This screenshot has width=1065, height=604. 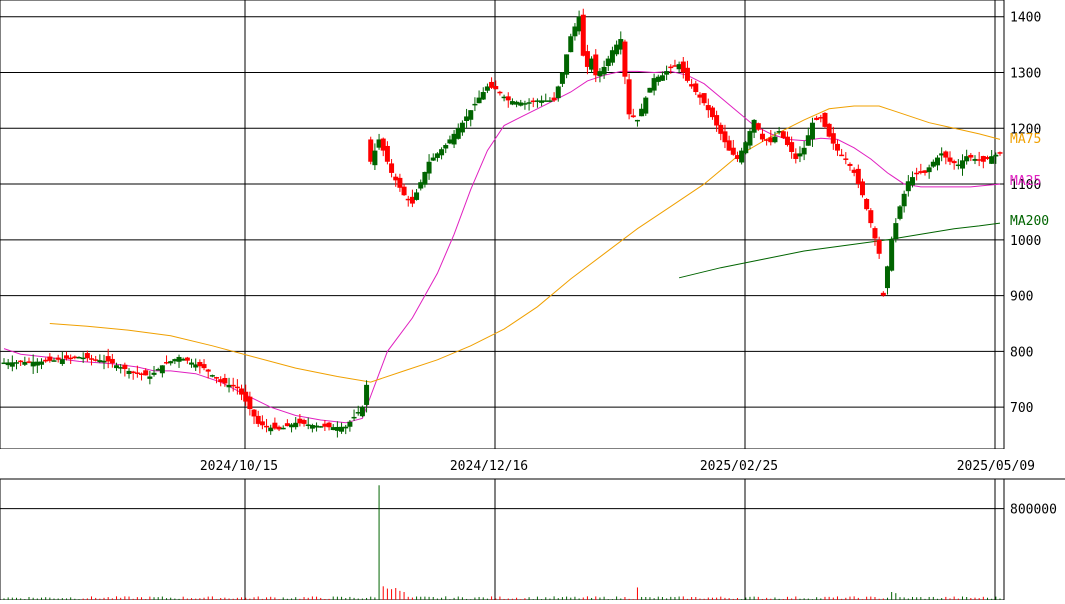 I want to click on date-tick-label: 2025/05/09, so click(x=996, y=466).